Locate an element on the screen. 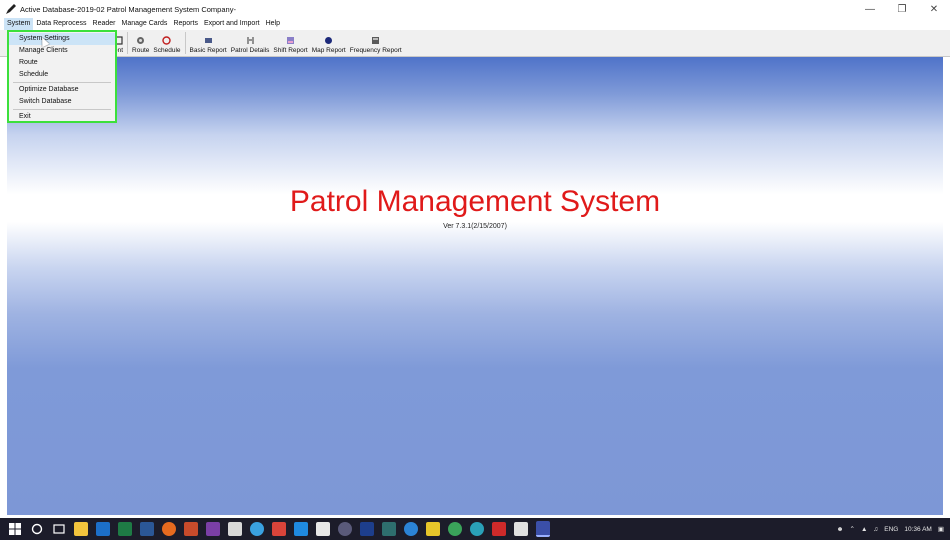 This screenshot has height=541, width=950. patrol-details-icon is located at coordinates (250, 40).